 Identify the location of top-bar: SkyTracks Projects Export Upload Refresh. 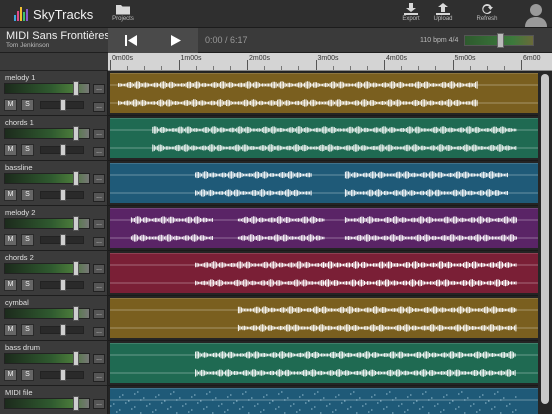
(276, 14).